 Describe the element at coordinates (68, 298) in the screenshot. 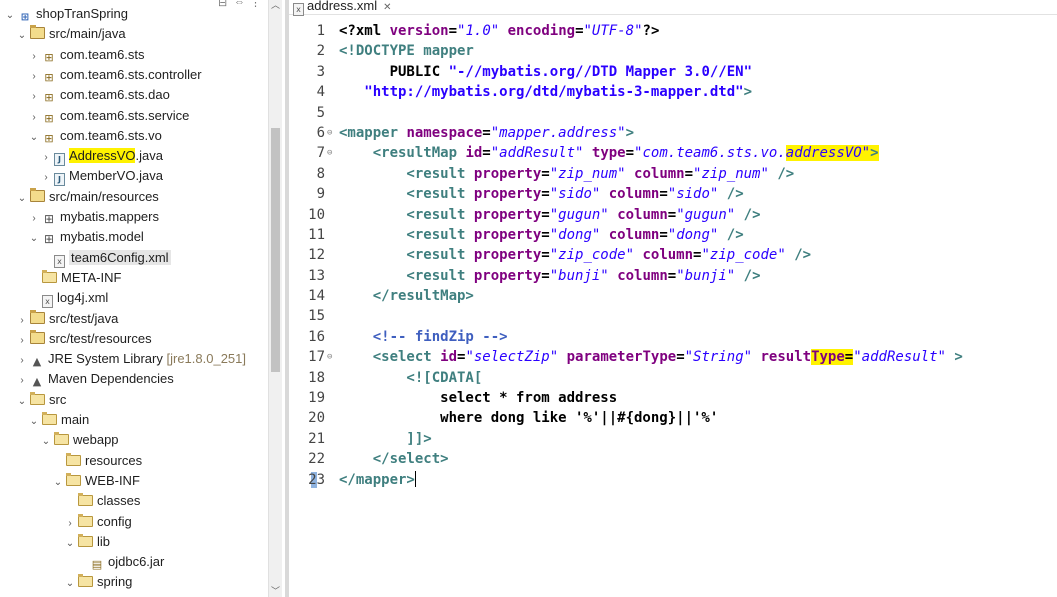

I see `tree-item: x log4j.xml` at that location.